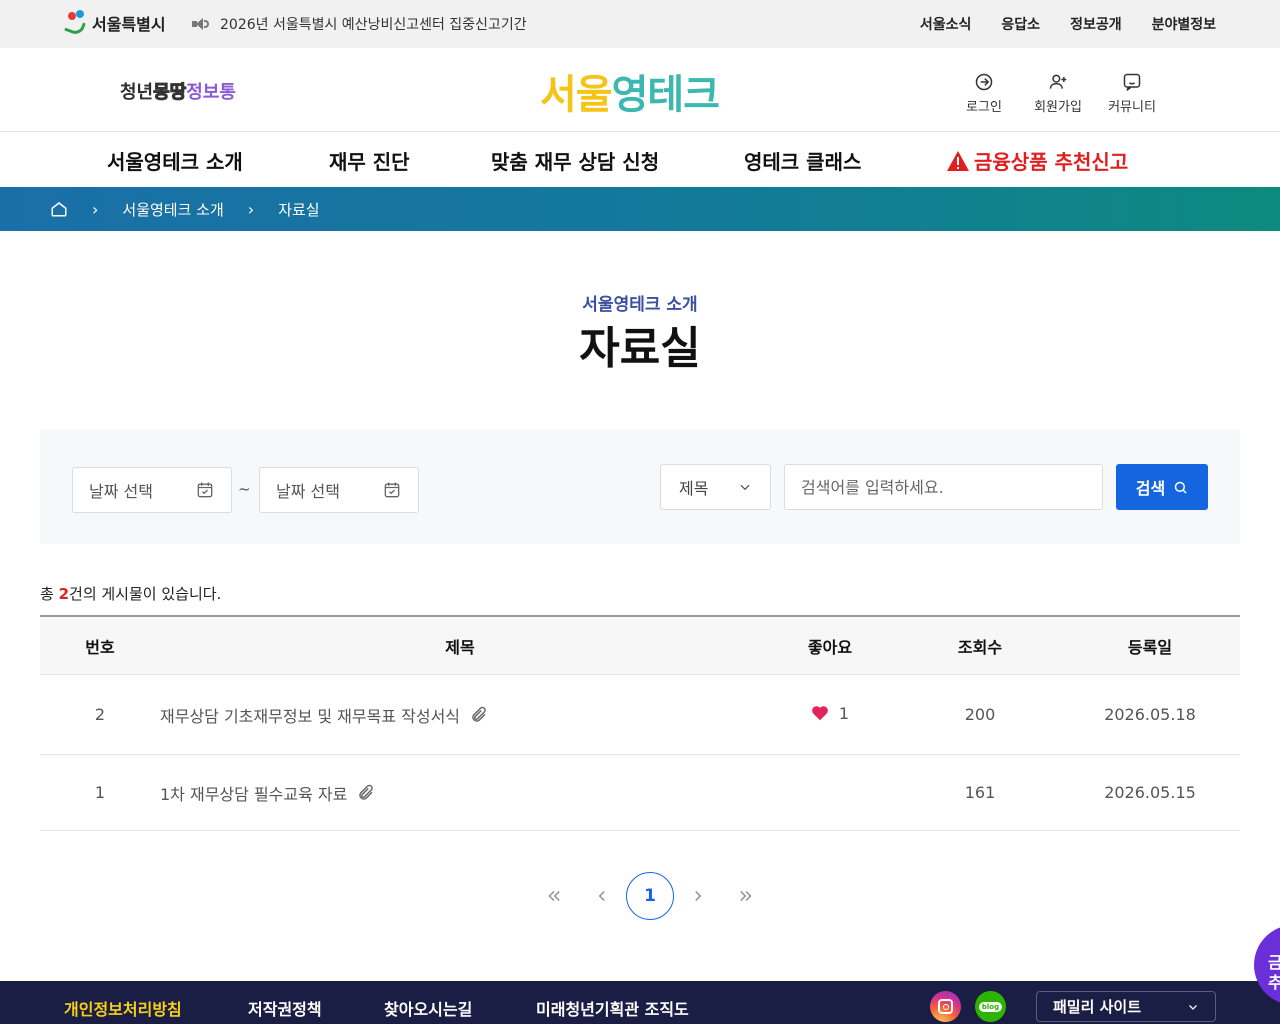 Image resolution: width=1280 pixels, height=1024 pixels. Describe the element at coordinates (211, 92) in the screenshot. I see `youth-logo-part3: 정보통` at that location.